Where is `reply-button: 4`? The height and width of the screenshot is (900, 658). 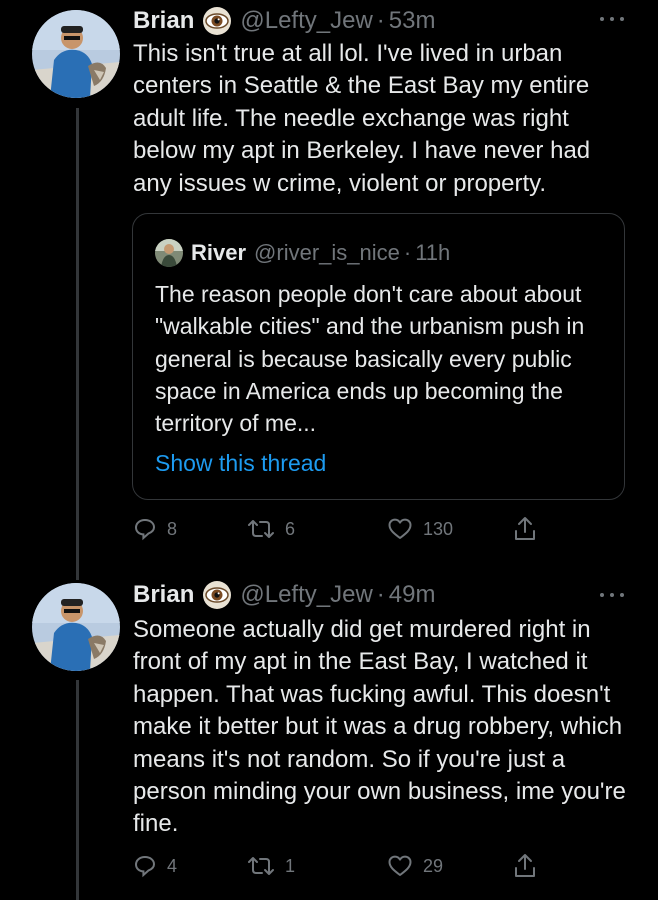 reply-button: 4 is located at coordinates (155, 866).